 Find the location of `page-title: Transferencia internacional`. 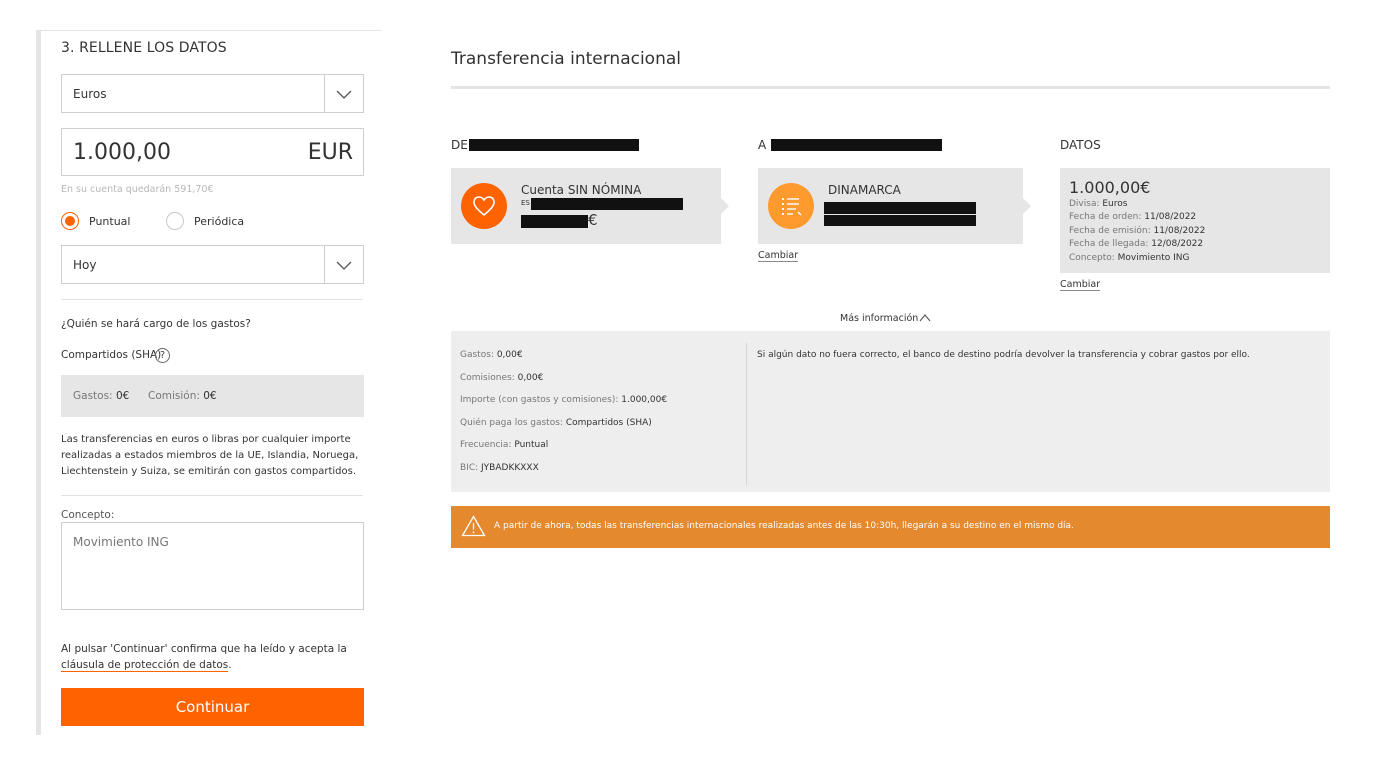

page-title: Transferencia internacional is located at coordinates (566, 59).